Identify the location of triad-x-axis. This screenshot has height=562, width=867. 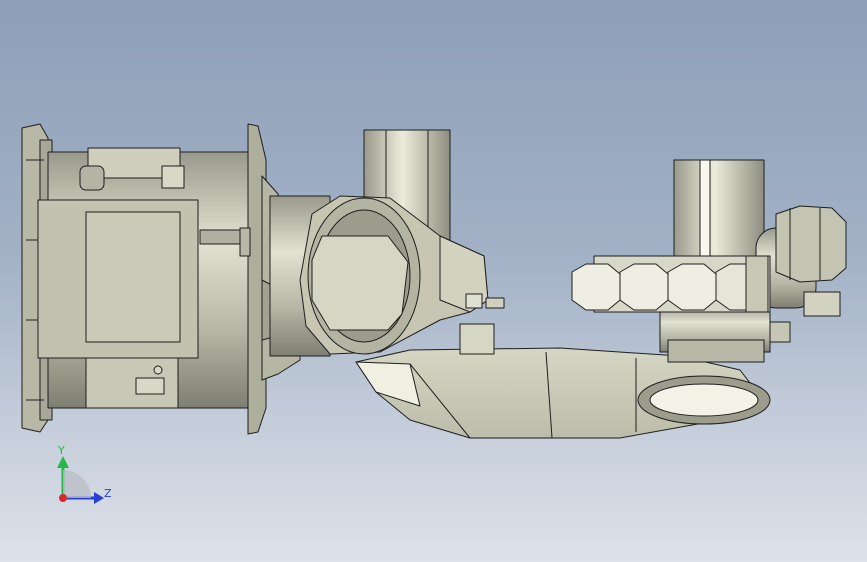
(63, 498).